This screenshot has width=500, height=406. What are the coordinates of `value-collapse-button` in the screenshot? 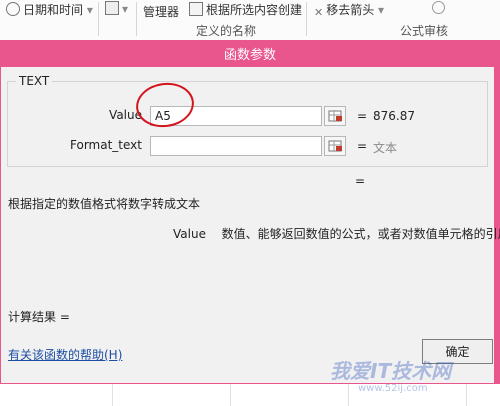 It's located at (335, 116).